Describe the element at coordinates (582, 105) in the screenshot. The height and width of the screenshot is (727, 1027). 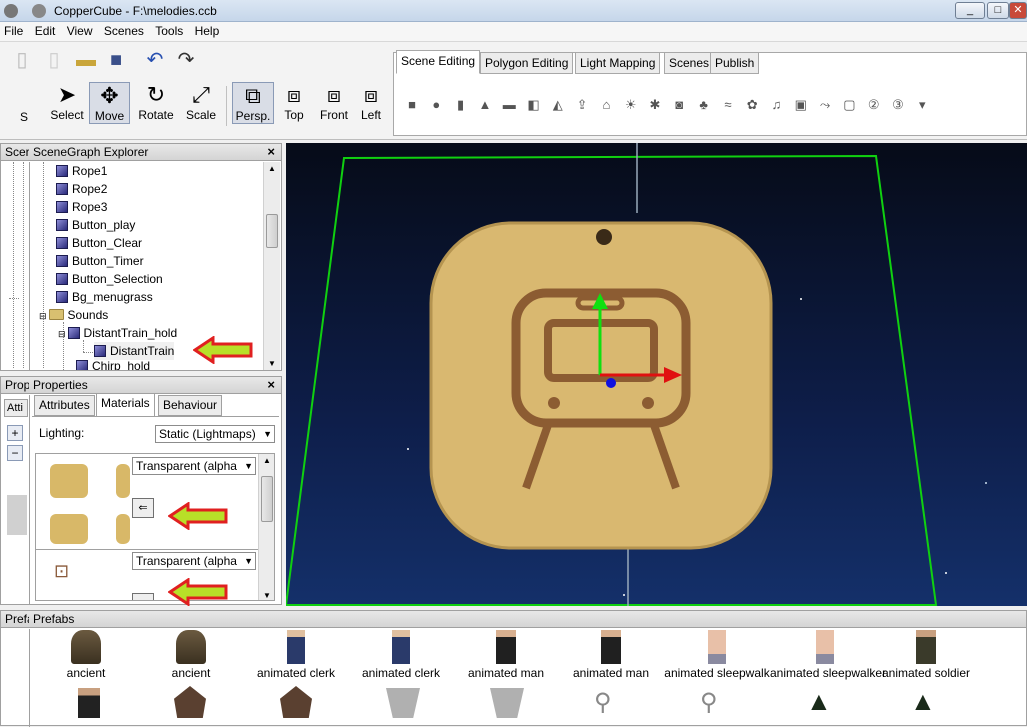
I see `import-icon: ⇪` at that location.